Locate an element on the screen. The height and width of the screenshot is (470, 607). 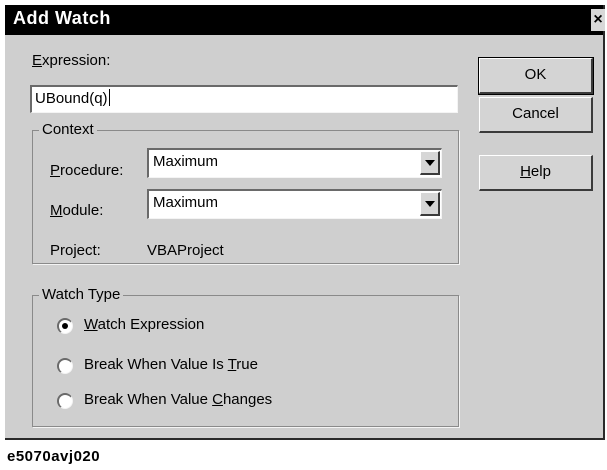
radio-label: Watch Expression is located at coordinates (144, 324).